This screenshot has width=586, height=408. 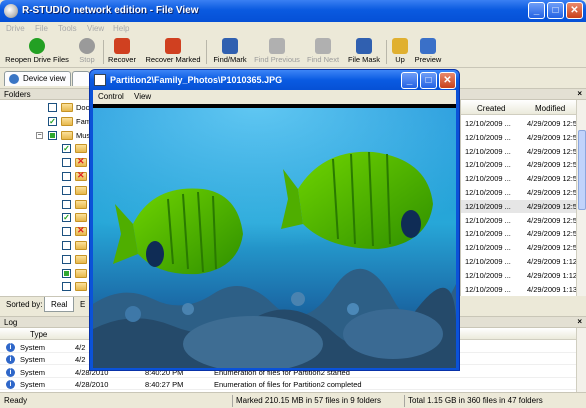 I want to click on collapse-toggle: −, so click(x=39, y=135).